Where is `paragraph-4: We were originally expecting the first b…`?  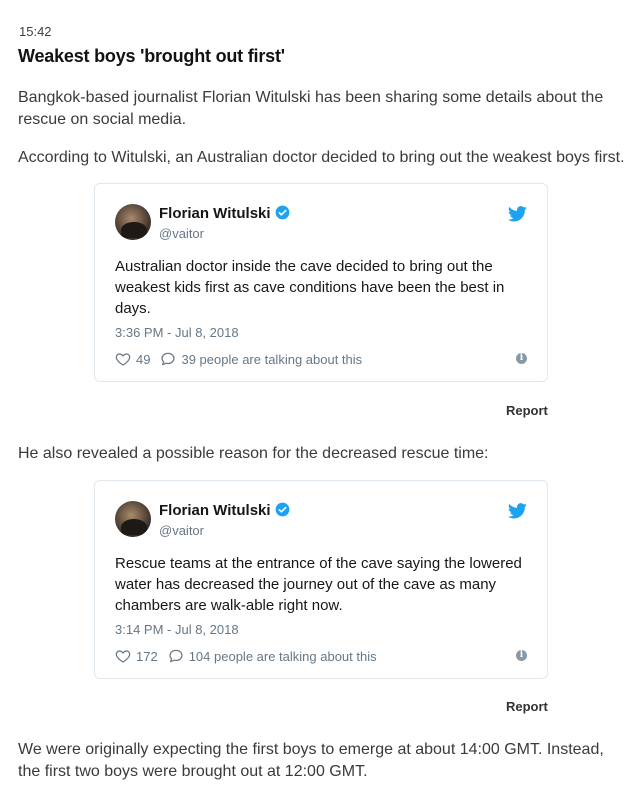
paragraph-4: We were originally expecting the first b… is located at coordinates (311, 760).